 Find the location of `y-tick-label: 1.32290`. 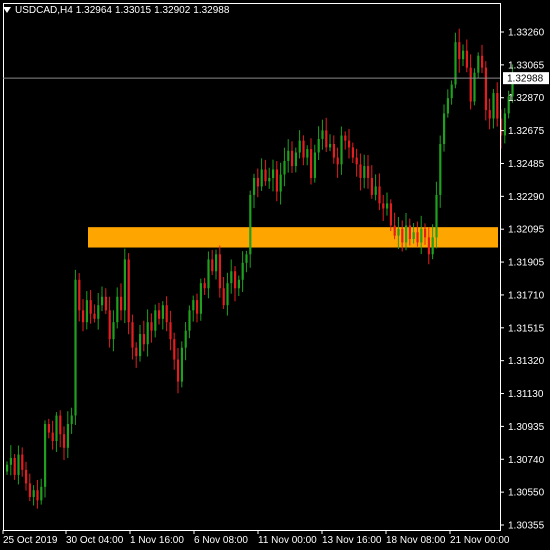

y-tick-label: 1.32290 is located at coordinates (526, 197).